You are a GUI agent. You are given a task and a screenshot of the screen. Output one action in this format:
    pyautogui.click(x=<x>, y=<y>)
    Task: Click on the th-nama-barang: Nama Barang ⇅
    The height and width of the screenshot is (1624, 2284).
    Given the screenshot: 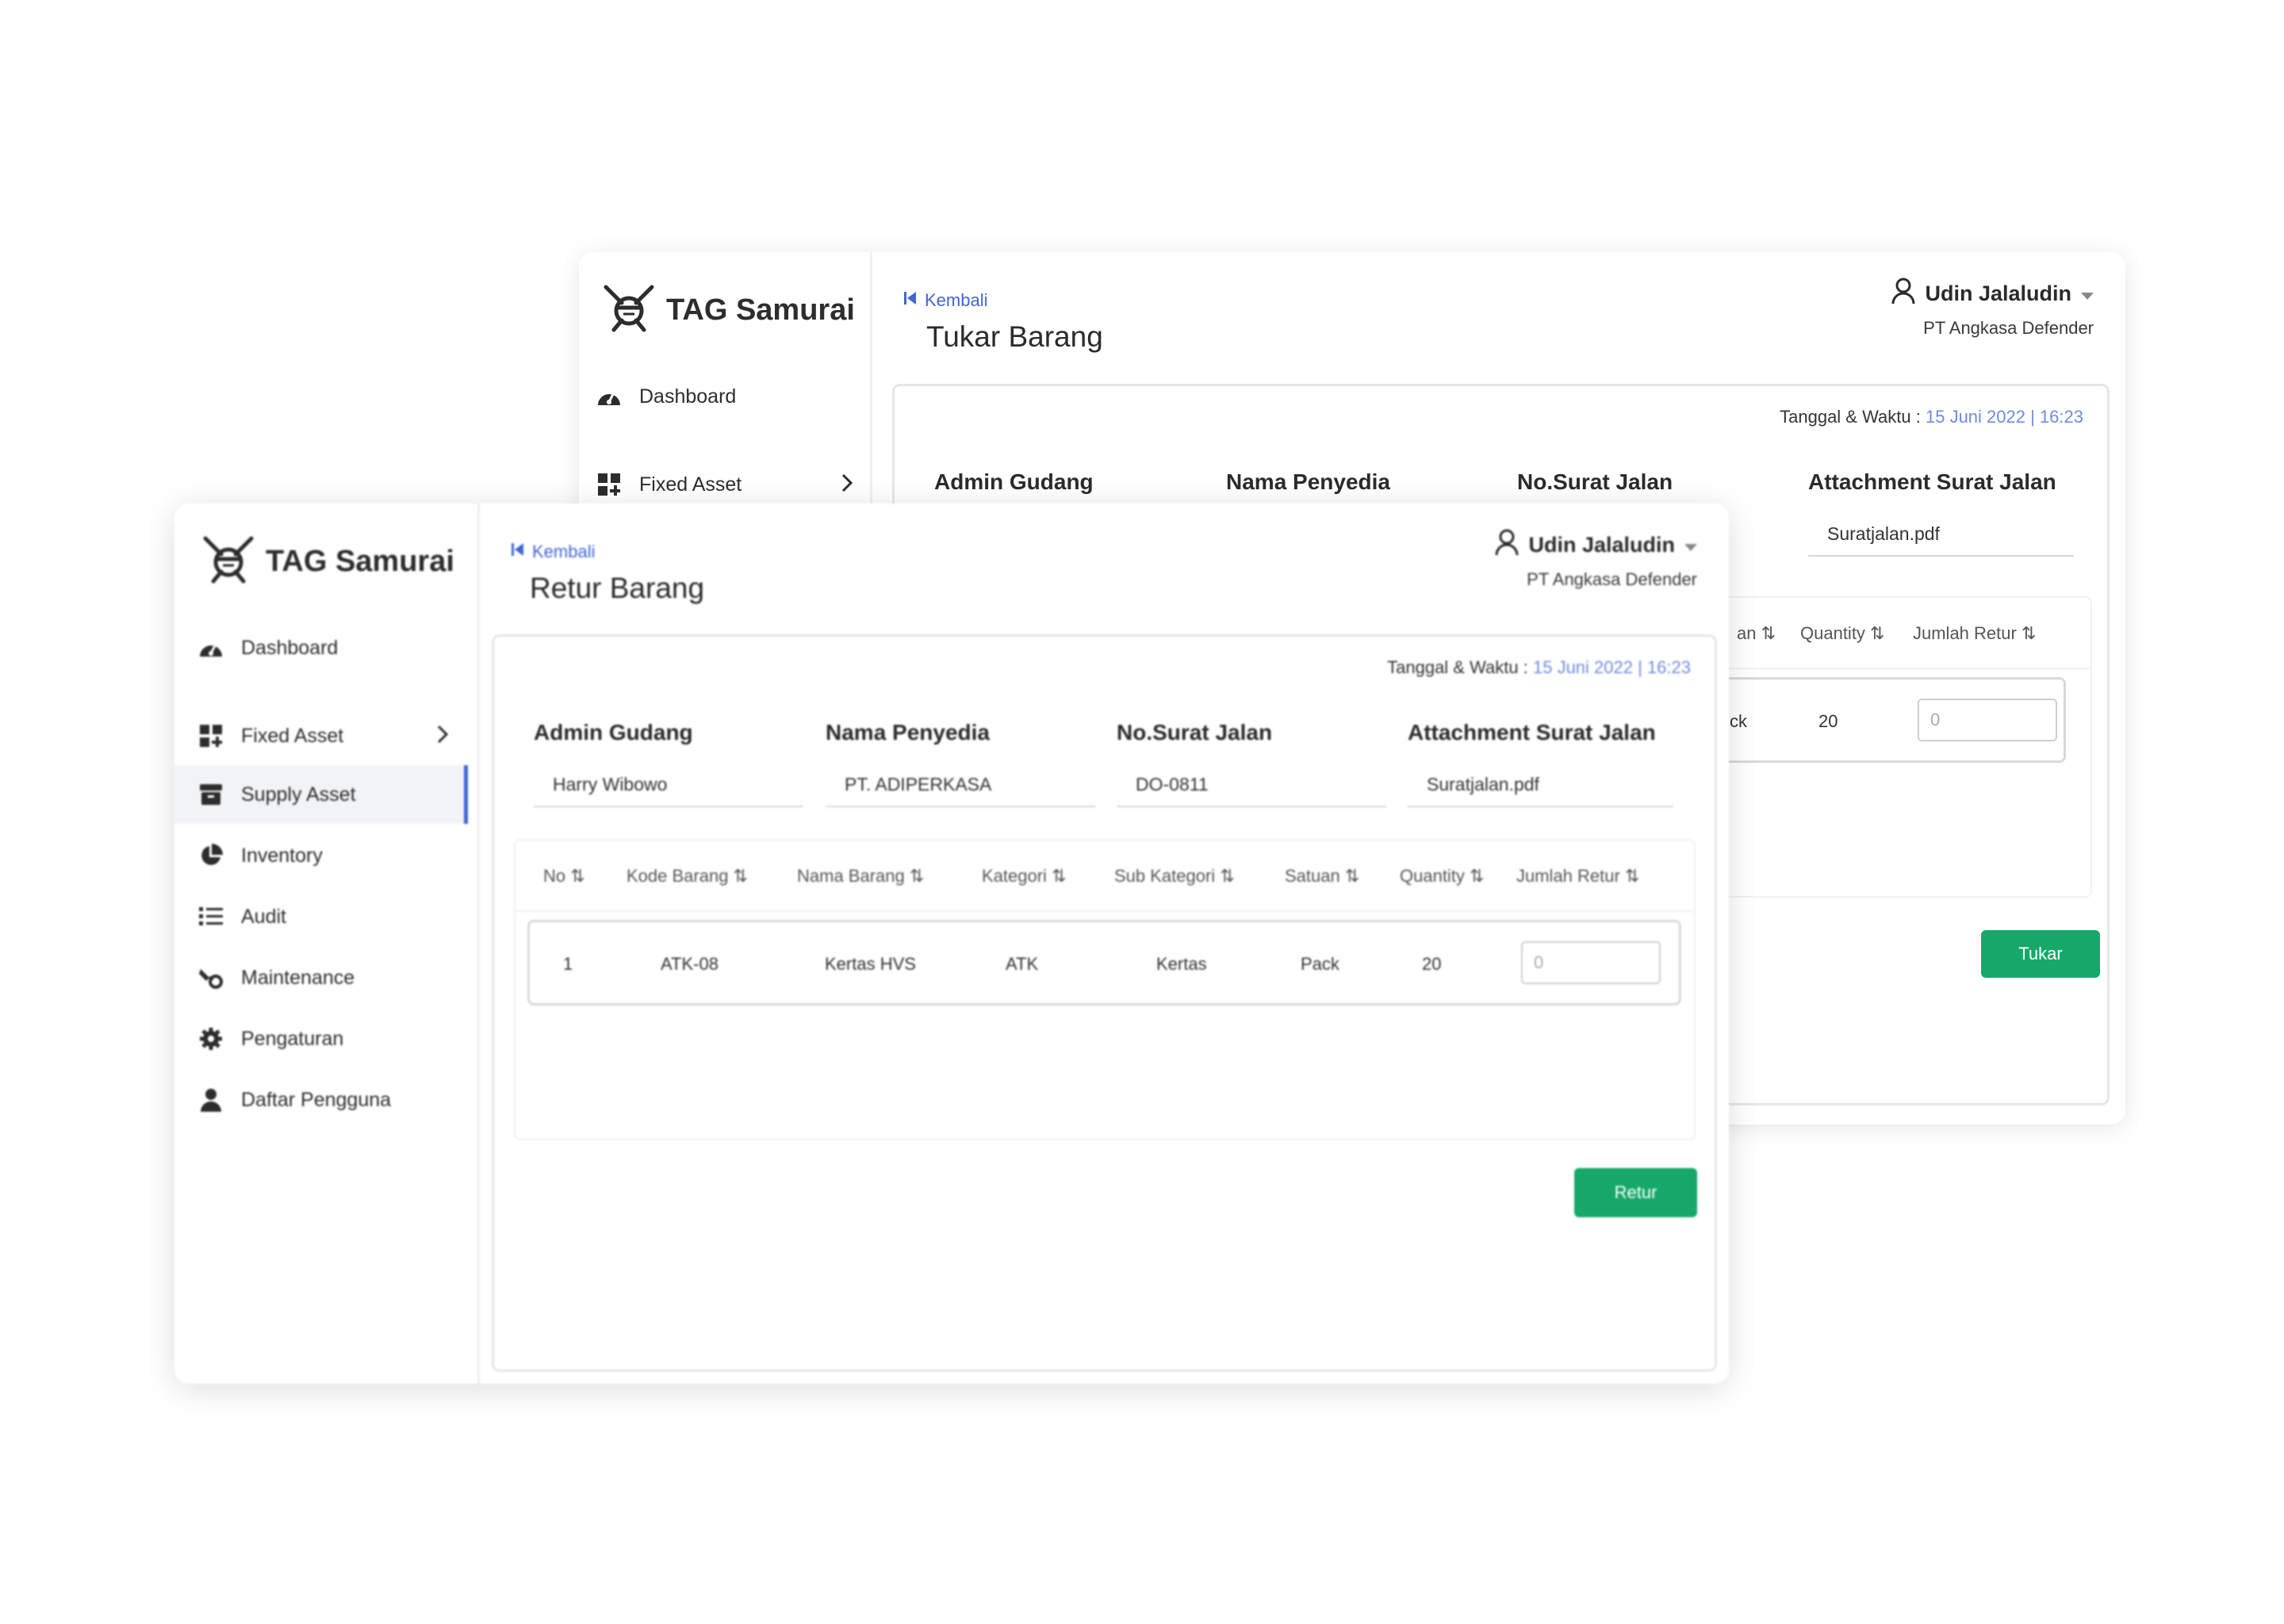 What is the action you would take?
    pyautogui.click(x=860, y=876)
    